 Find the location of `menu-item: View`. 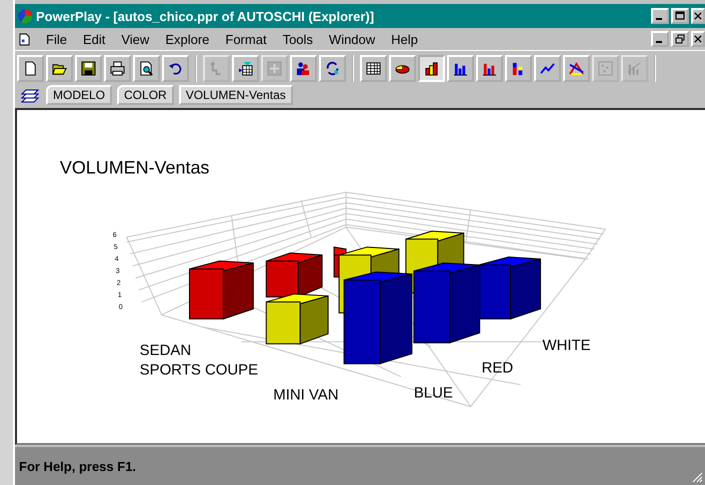

menu-item: View is located at coordinates (135, 39).